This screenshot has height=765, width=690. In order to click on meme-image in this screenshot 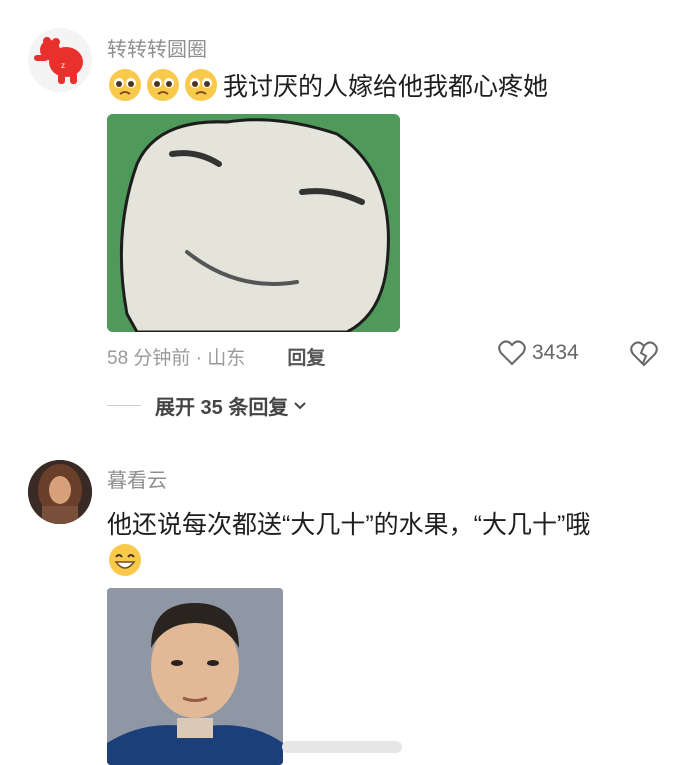, I will do `click(253, 223)`.